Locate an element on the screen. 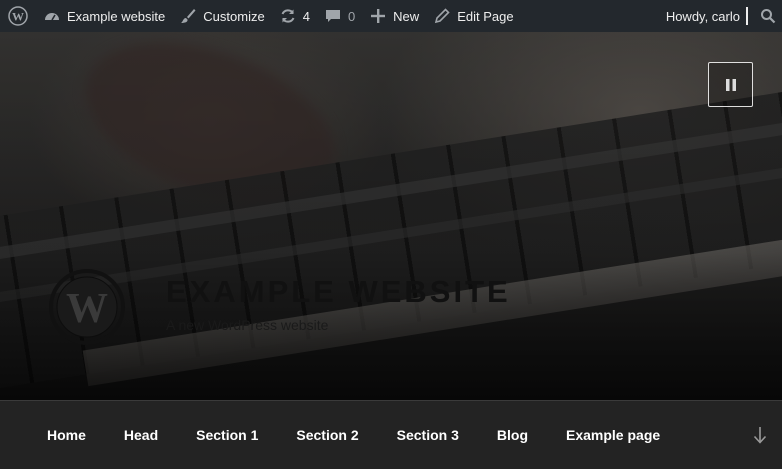  new-label: New is located at coordinates (406, 16).